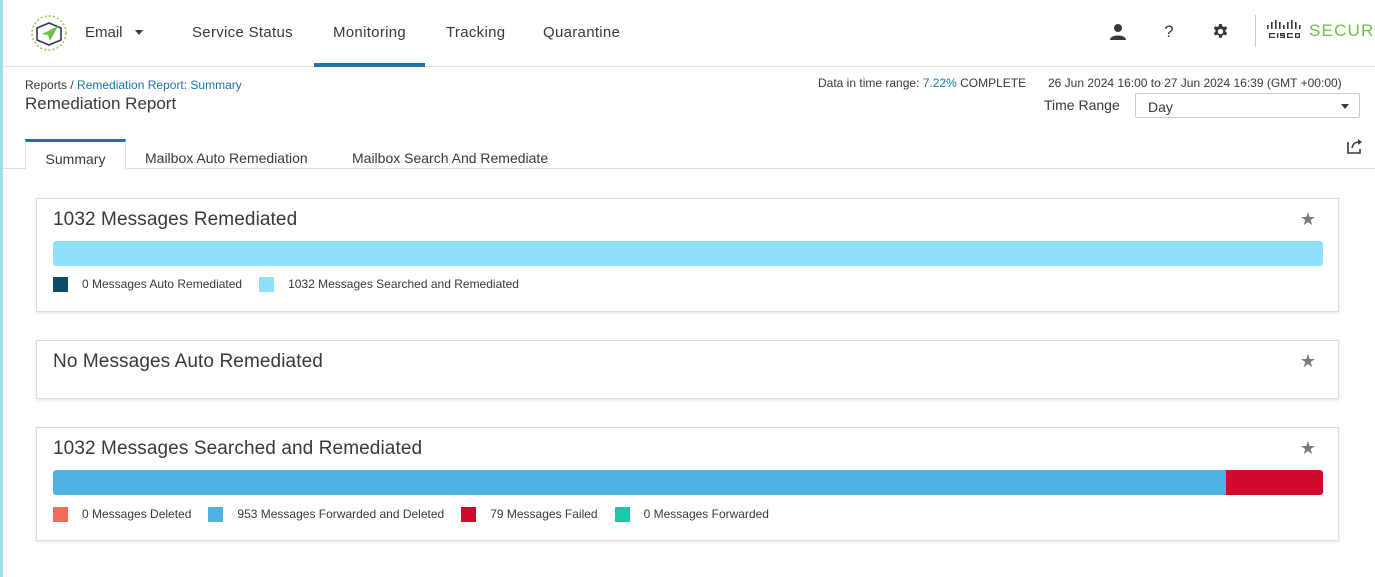 This screenshot has width=1375, height=577. I want to click on dtr-percent: 7.22%, so click(940, 83).